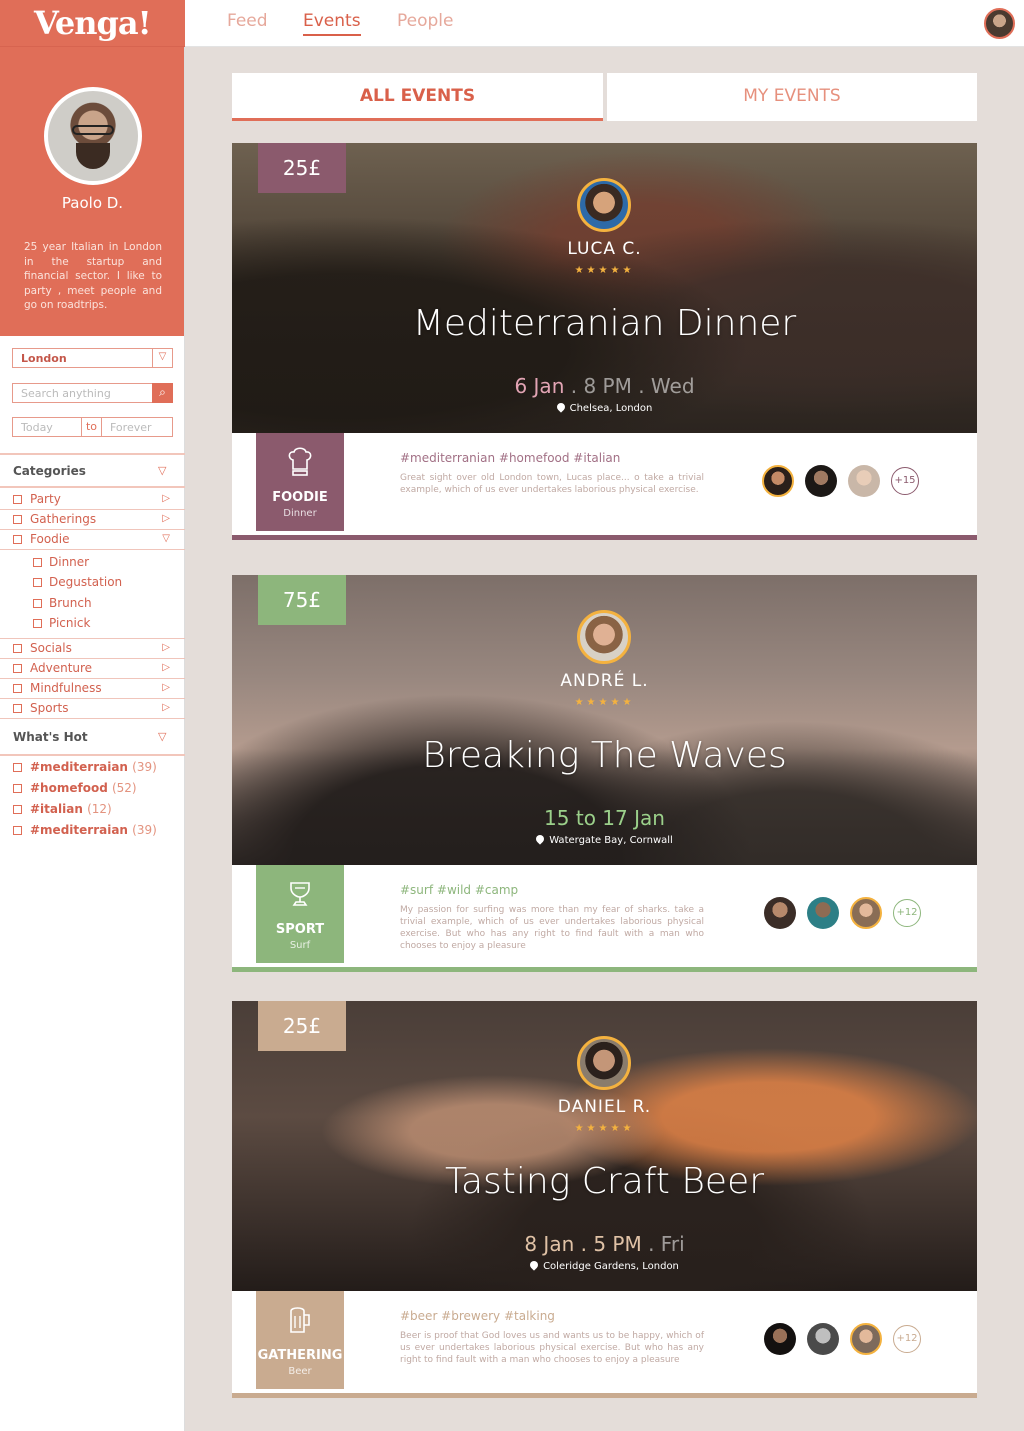 Image resolution: width=1024 pixels, height=1431 pixels. I want to click on category-sports: Sports ▷, so click(93, 708).